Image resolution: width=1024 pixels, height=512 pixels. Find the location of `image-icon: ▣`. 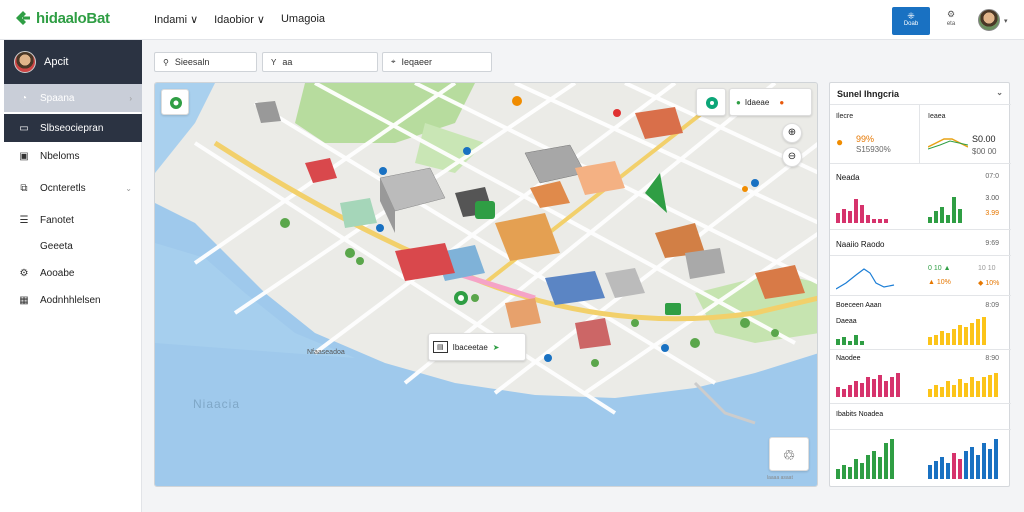

image-icon: ▣ is located at coordinates (24, 156).